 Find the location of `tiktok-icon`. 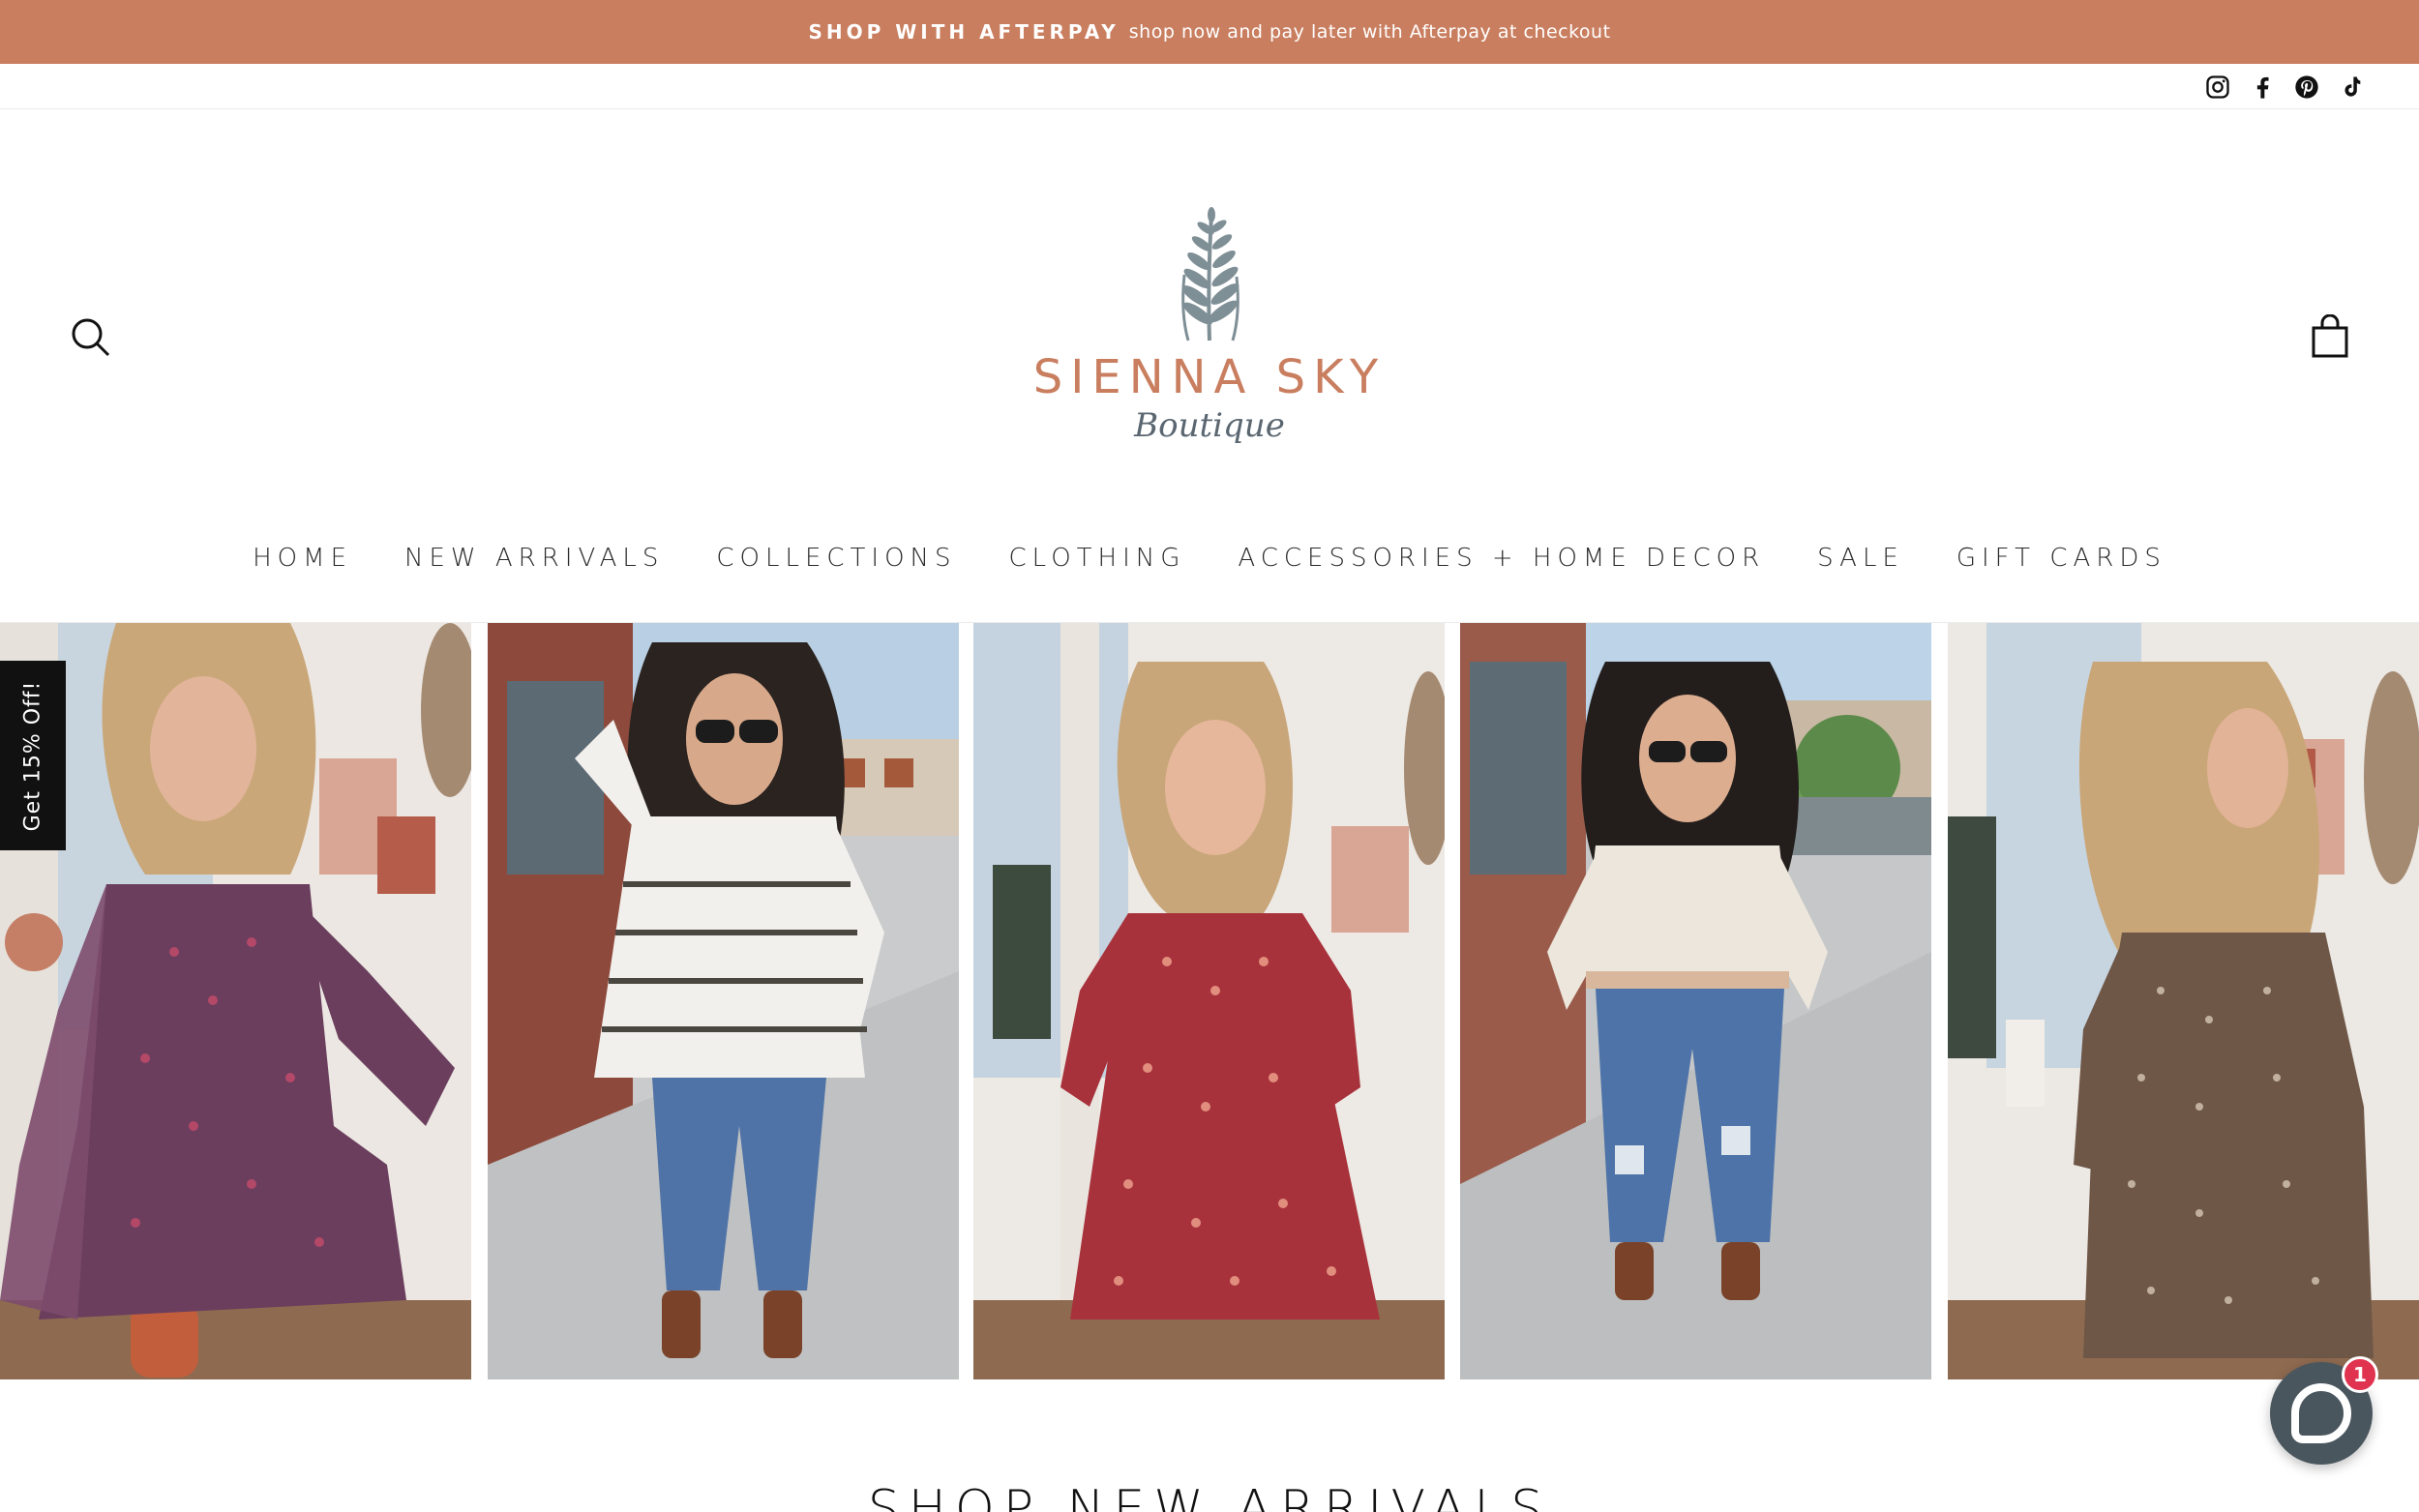

tiktok-icon is located at coordinates (2352, 88).